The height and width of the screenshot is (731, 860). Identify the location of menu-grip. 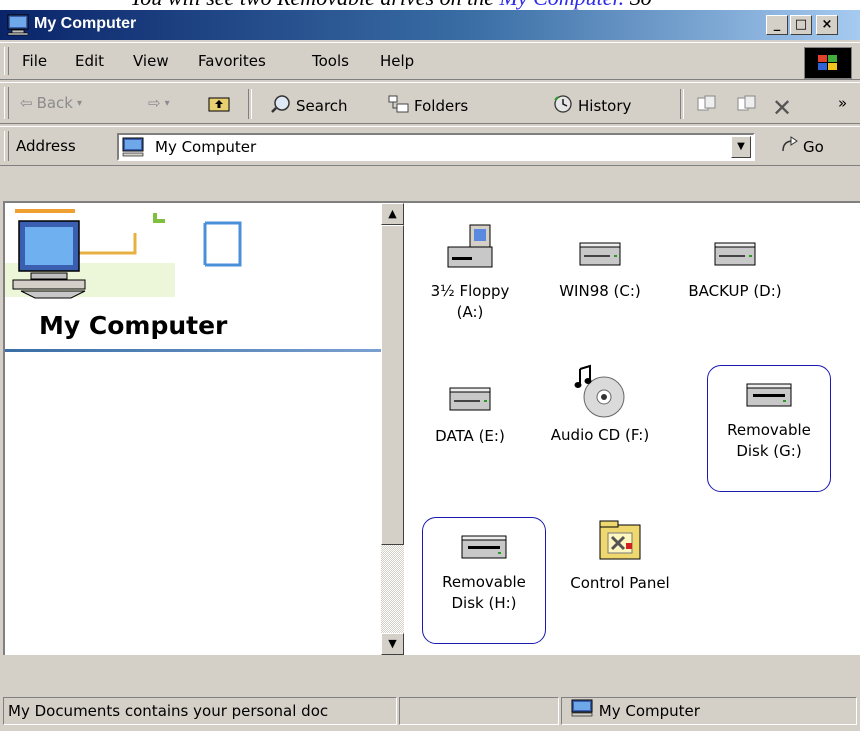
(6, 61).